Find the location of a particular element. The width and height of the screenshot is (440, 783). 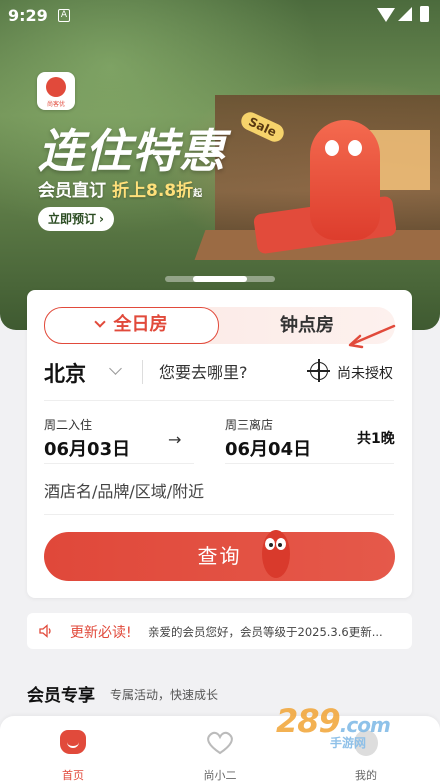

app-logo: 尚客优 is located at coordinates (56, 91).